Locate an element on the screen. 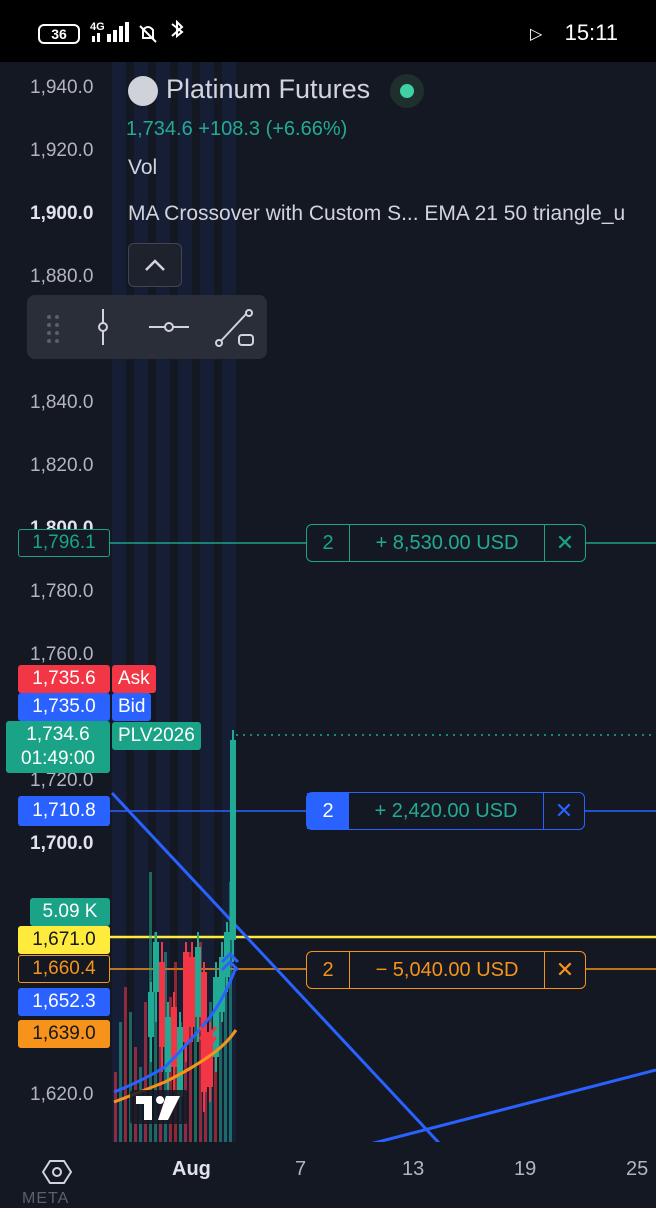 The width and height of the screenshot is (656, 1208). clock: 15:11 is located at coordinates (591, 32).